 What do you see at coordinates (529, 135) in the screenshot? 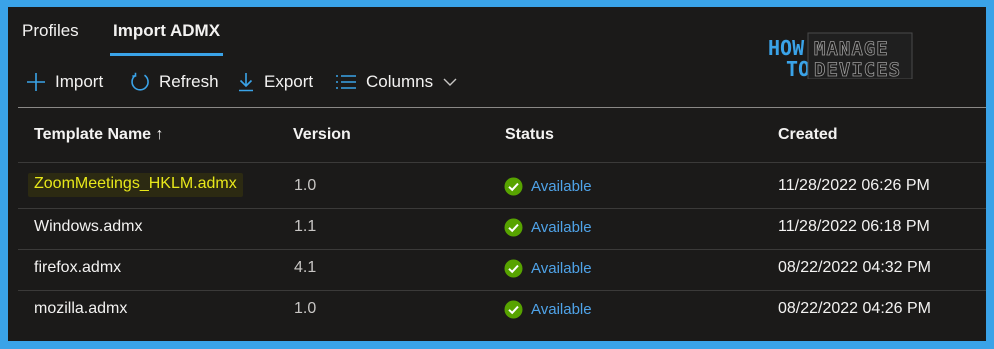
I see `column-header-status: Status` at bounding box center [529, 135].